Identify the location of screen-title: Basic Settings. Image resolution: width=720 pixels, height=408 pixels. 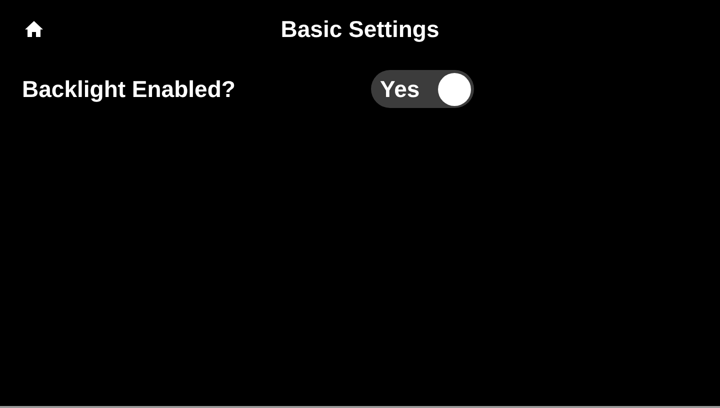
(360, 29).